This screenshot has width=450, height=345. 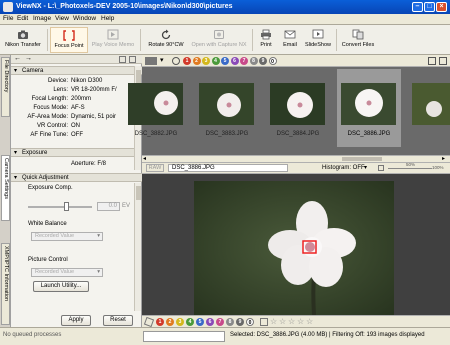 What do you see at coordinates (358, 34) in the screenshot?
I see `convert-files-icon` at bounding box center [358, 34].